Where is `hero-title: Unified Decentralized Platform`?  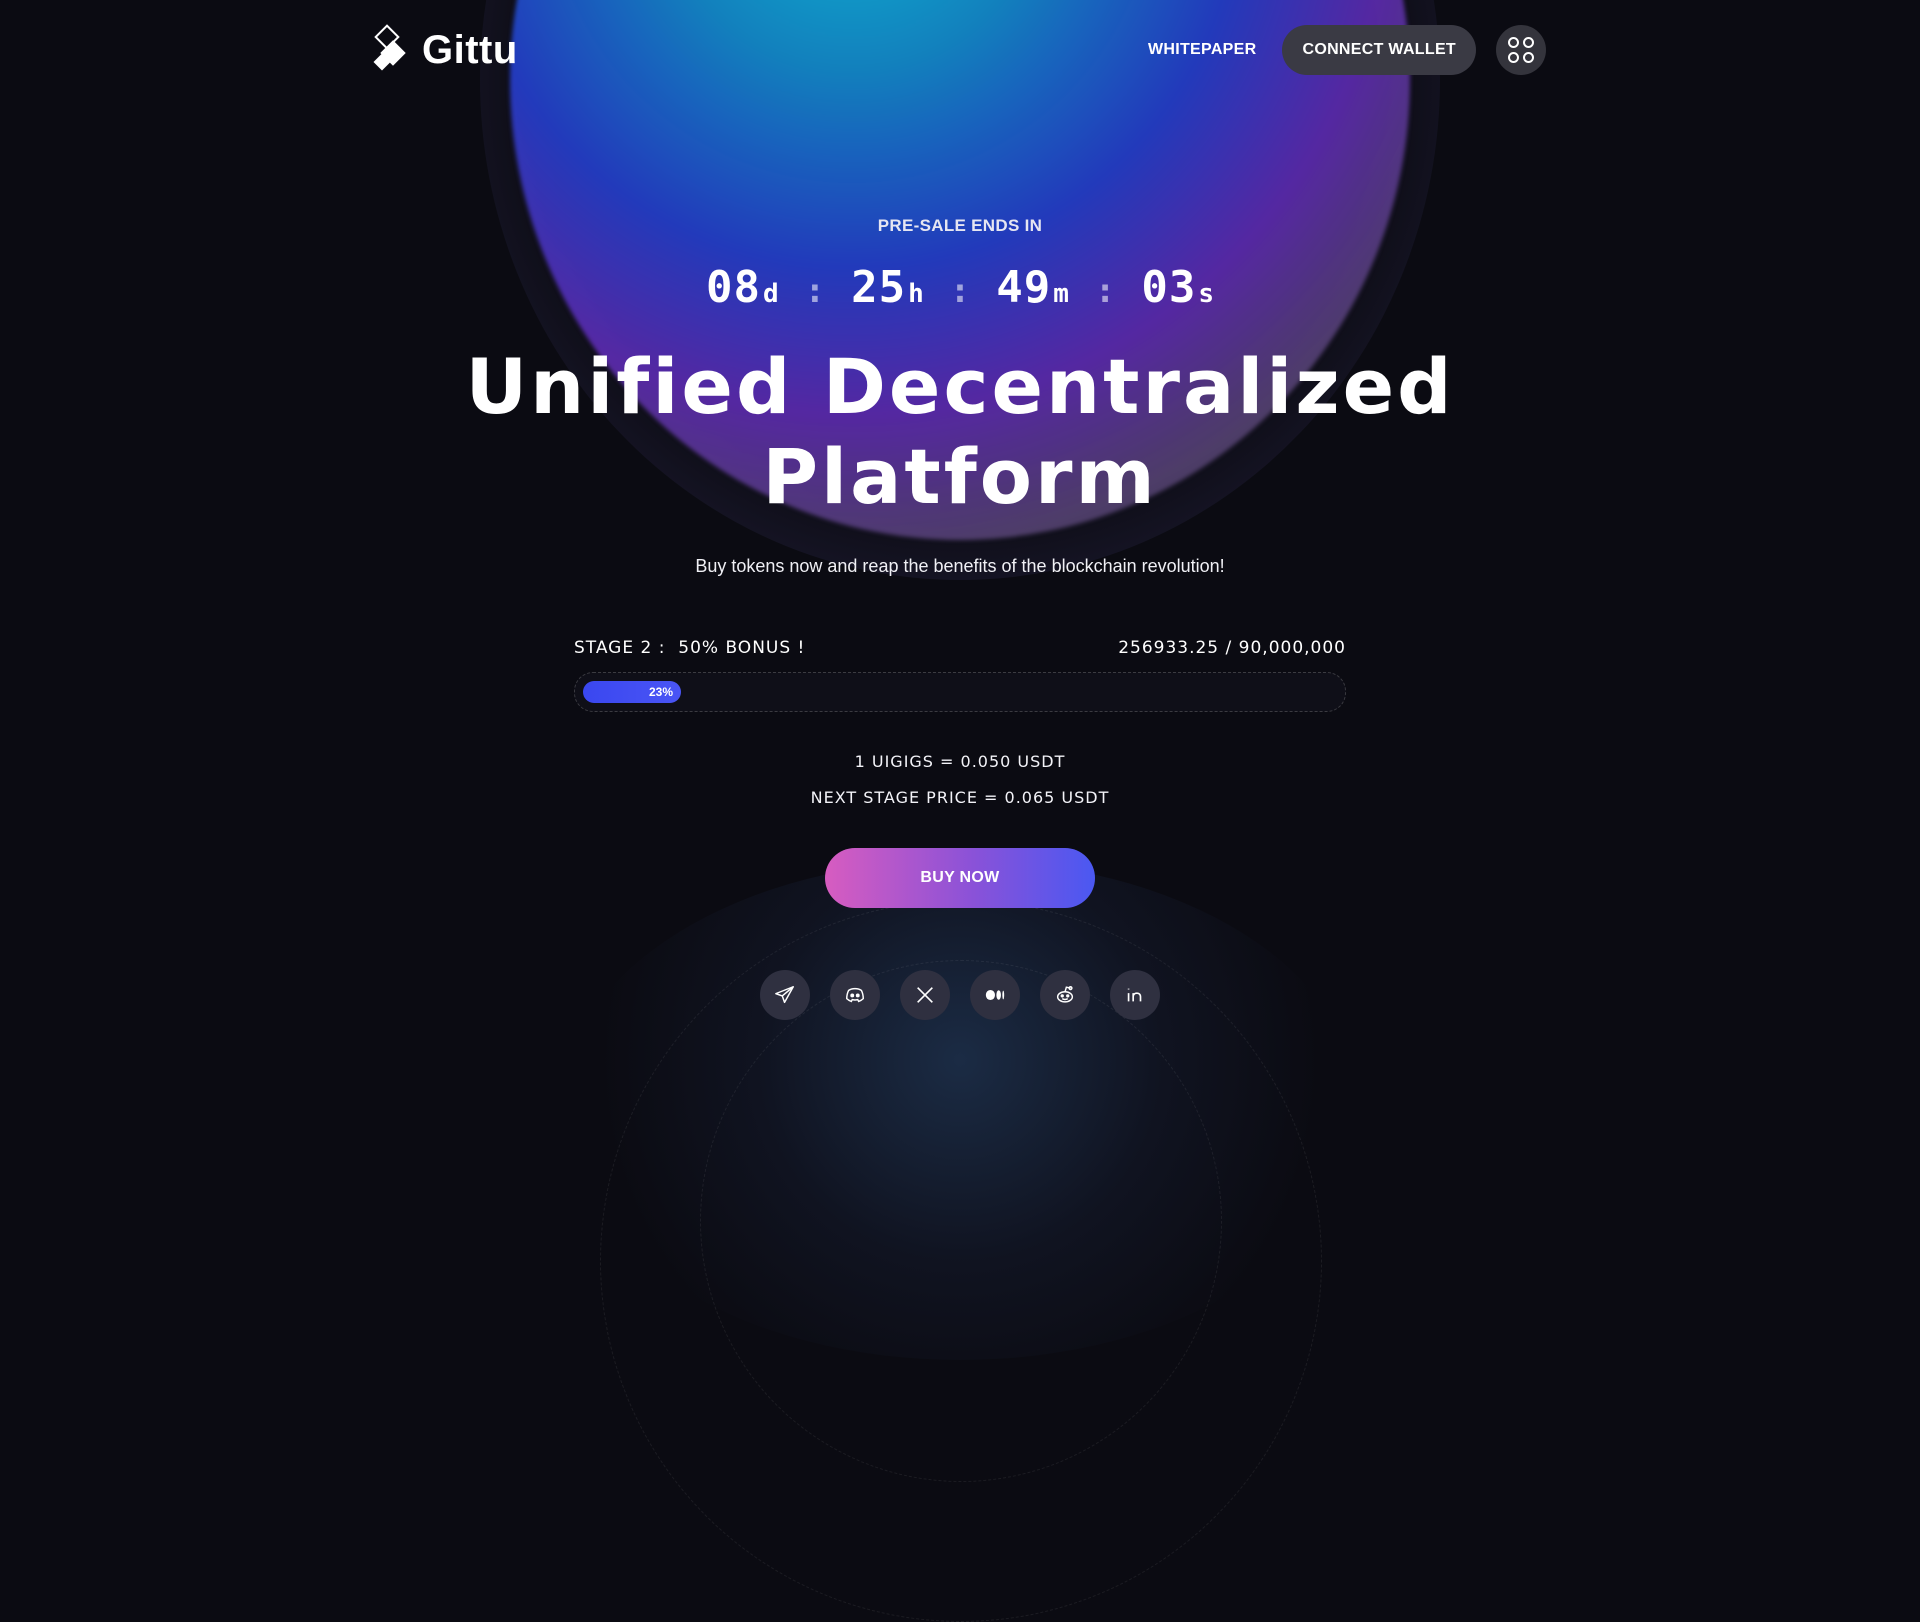 hero-title: Unified Decentralized Platform is located at coordinates (960, 432).